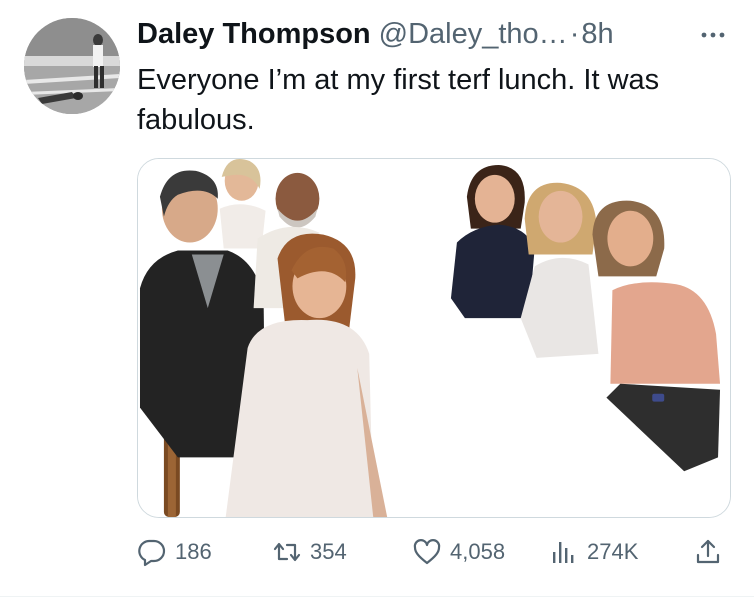  Describe the element at coordinates (377, 596) in the screenshot. I see `tweet-divider` at that location.